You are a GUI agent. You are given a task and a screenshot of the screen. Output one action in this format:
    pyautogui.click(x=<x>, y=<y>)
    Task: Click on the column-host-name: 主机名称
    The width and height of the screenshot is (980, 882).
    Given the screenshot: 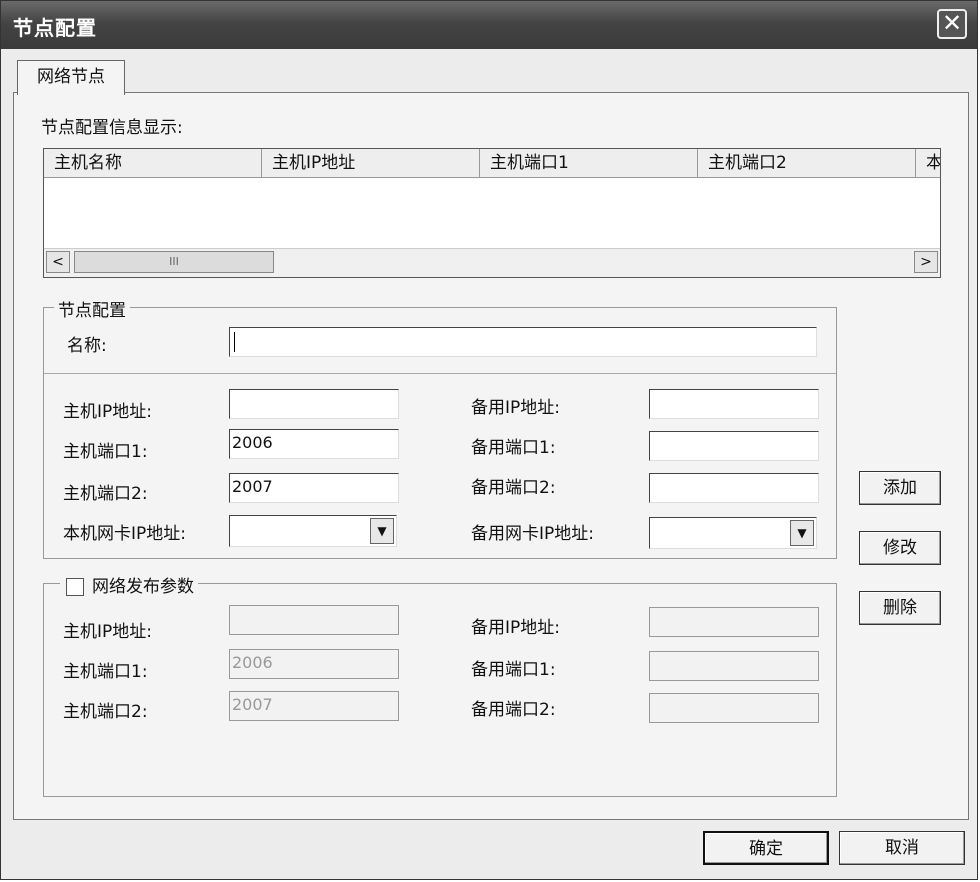 What is the action you would take?
    pyautogui.click(x=153, y=163)
    